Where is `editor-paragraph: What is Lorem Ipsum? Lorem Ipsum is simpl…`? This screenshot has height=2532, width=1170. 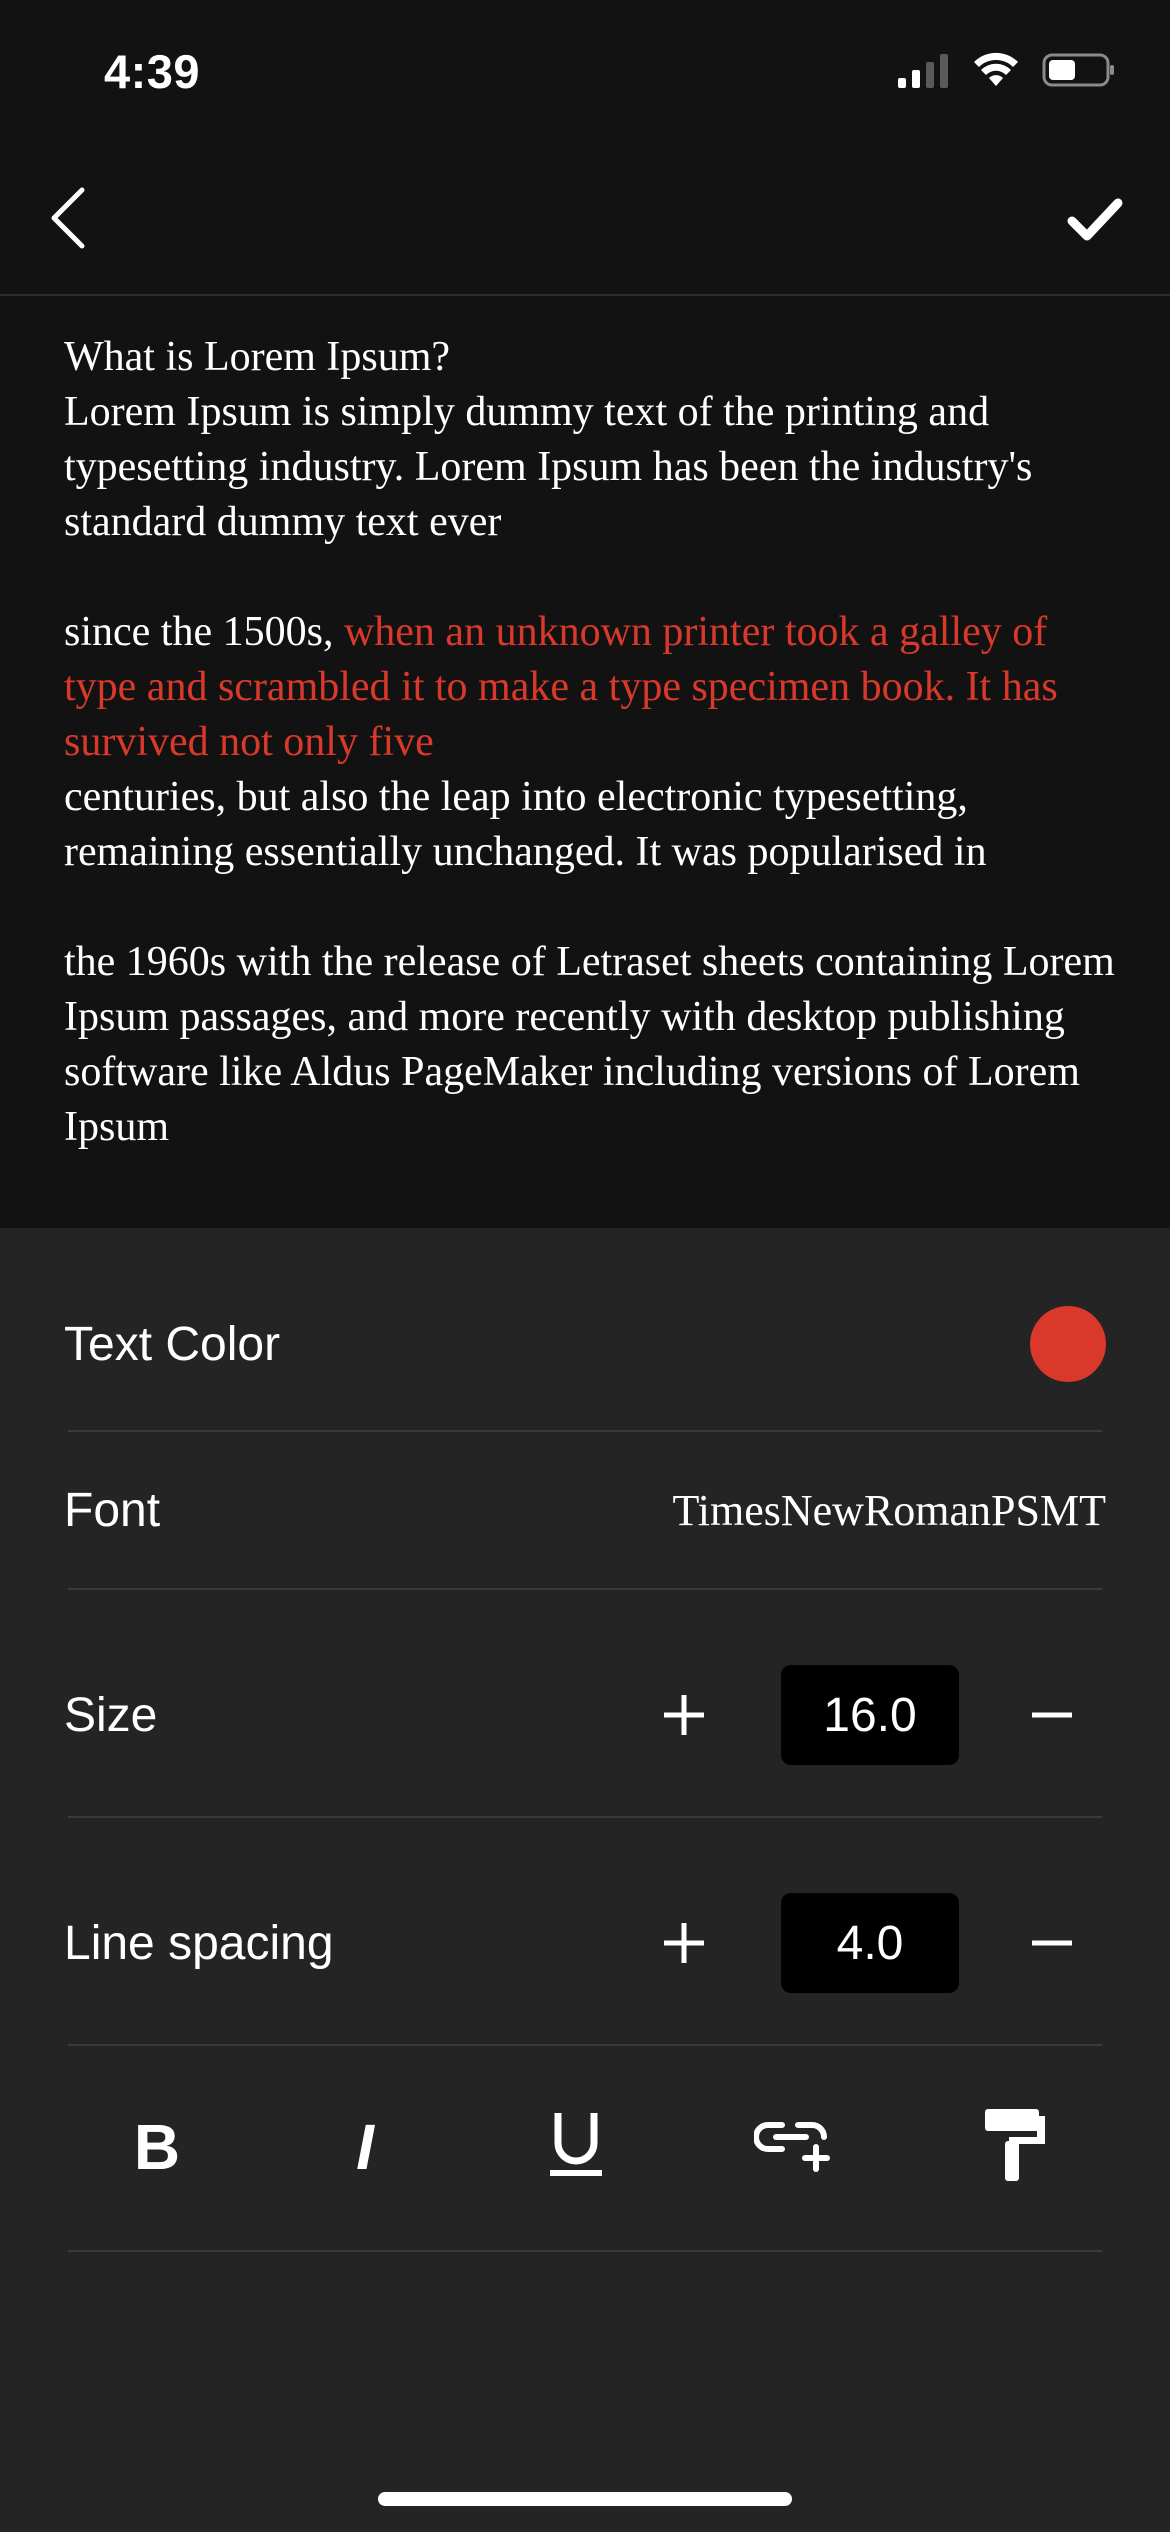 editor-paragraph: What is Lorem Ipsum? Lorem Ipsum is simpl… is located at coordinates (594, 440).